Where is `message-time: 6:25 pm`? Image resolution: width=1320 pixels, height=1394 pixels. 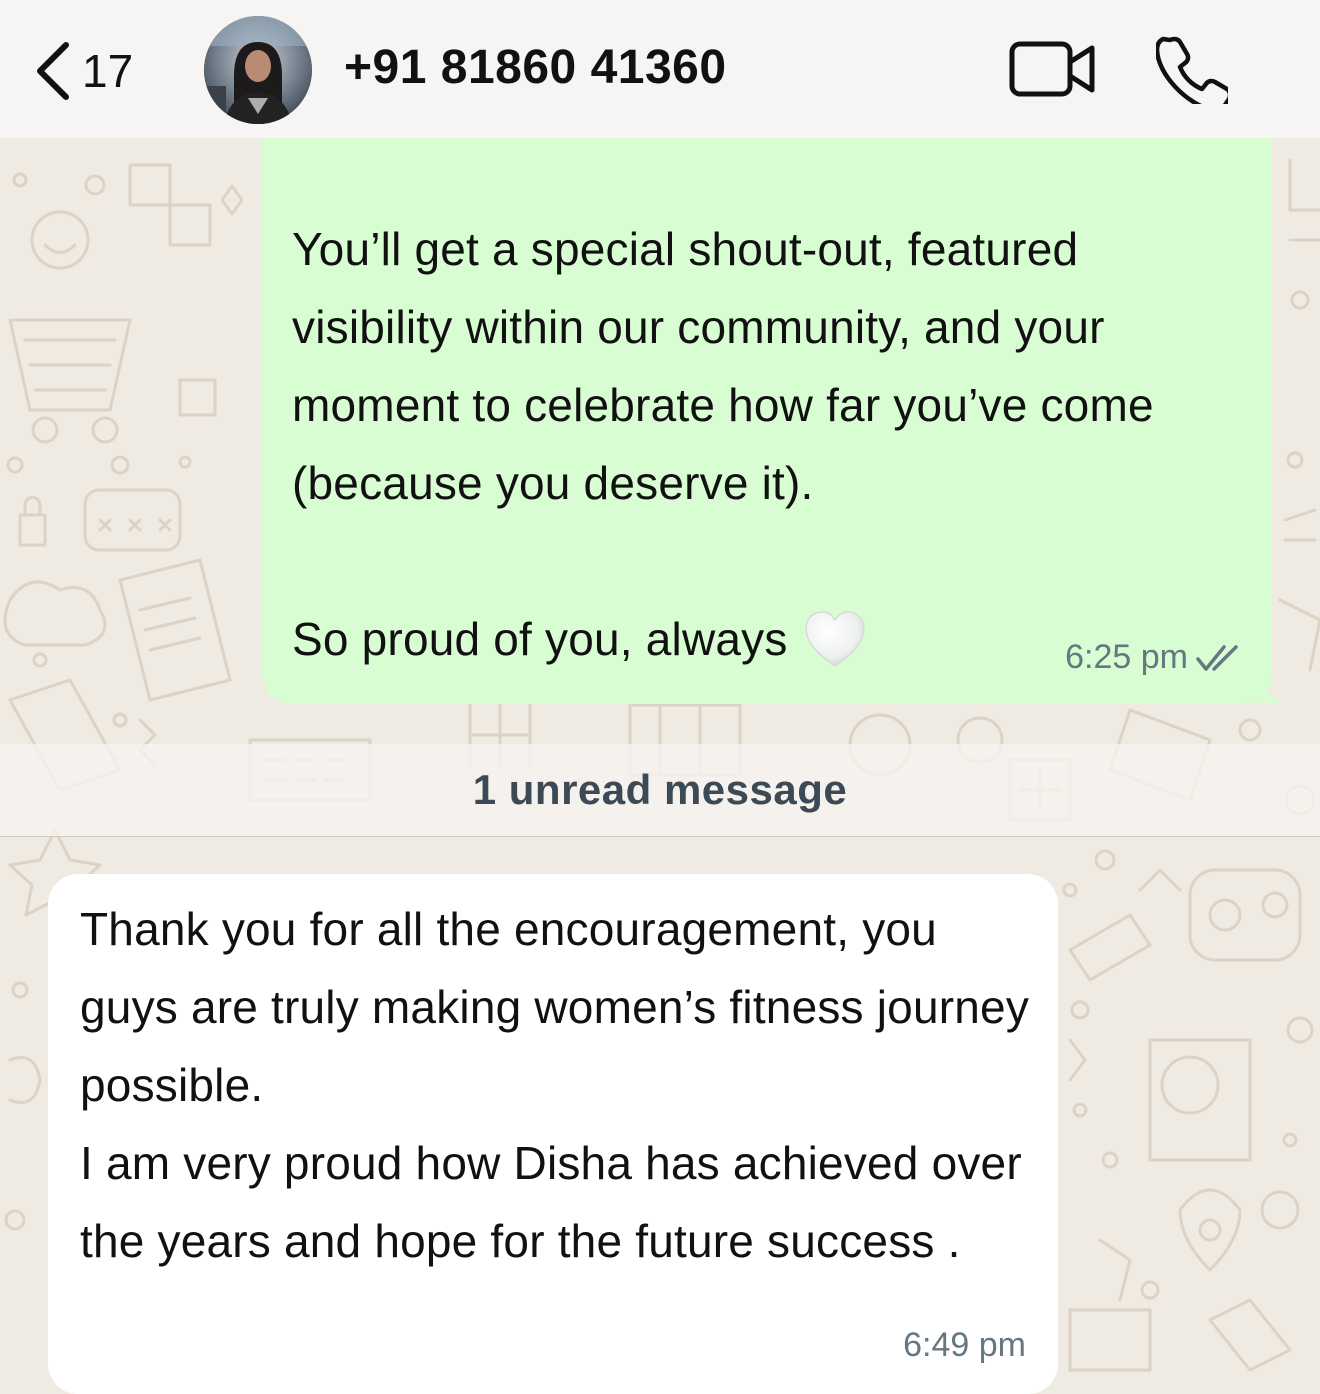 message-time: 6:25 pm is located at coordinates (1126, 657).